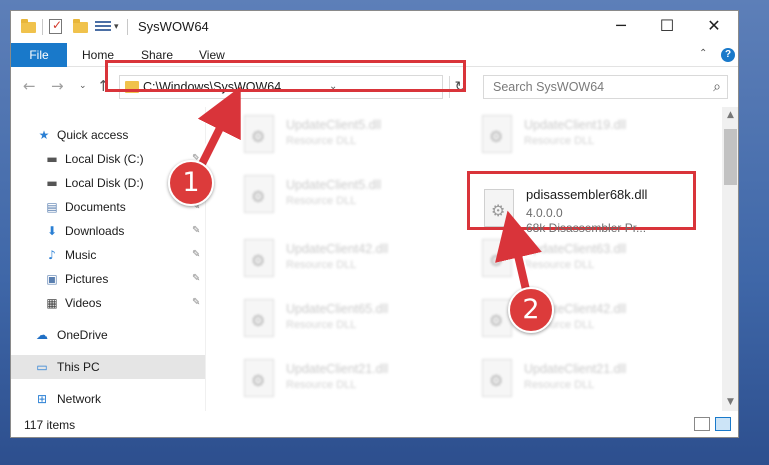  What do you see at coordinates (531, 310) in the screenshot?
I see `step-2-callout: 2` at bounding box center [531, 310].